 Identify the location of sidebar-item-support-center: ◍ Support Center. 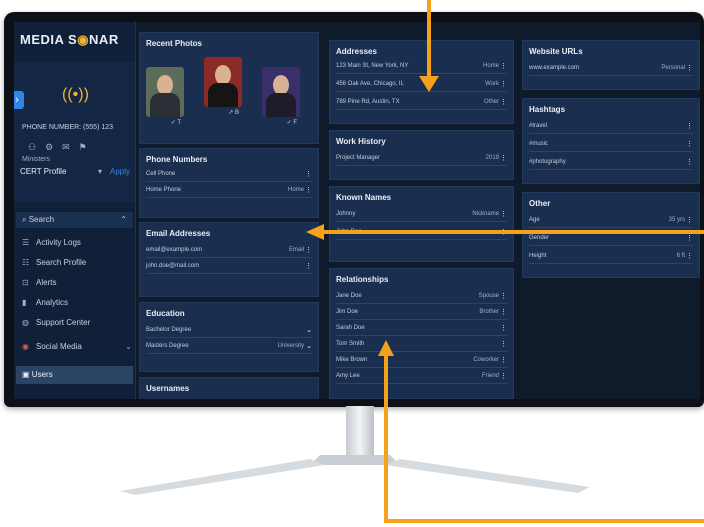
(56, 323).